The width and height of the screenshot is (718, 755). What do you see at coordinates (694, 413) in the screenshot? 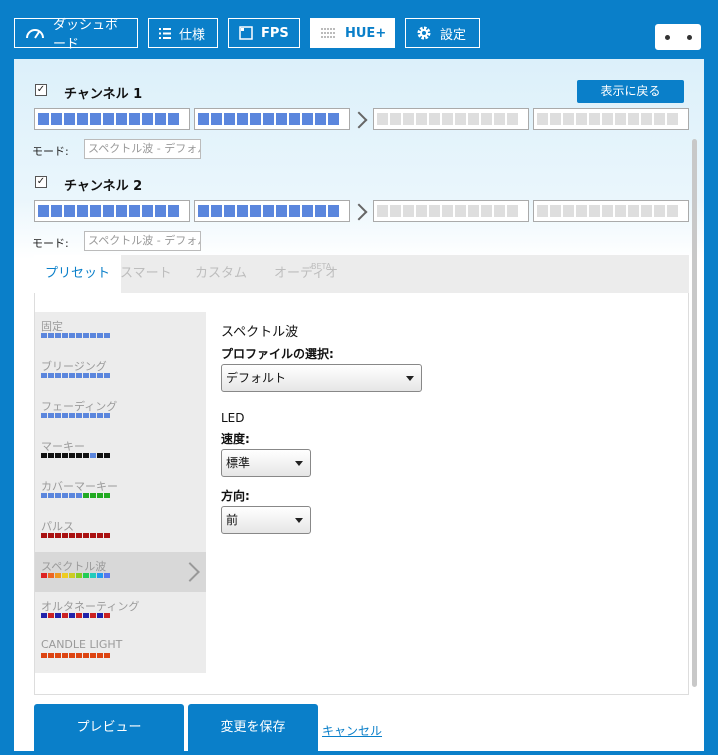
I see `scrollbar` at bounding box center [694, 413].